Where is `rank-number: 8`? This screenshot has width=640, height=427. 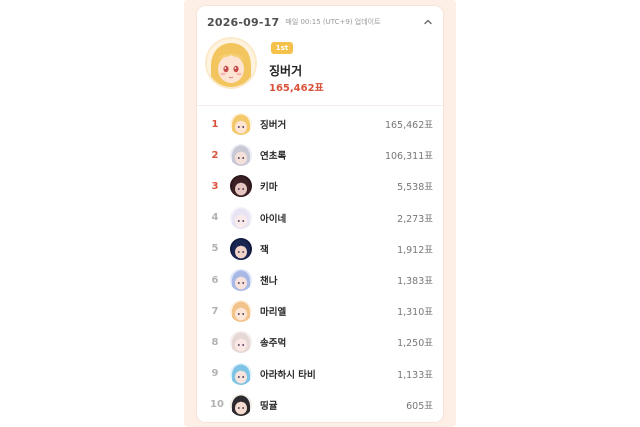
rank-number: 8 is located at coordinates (215, 342).